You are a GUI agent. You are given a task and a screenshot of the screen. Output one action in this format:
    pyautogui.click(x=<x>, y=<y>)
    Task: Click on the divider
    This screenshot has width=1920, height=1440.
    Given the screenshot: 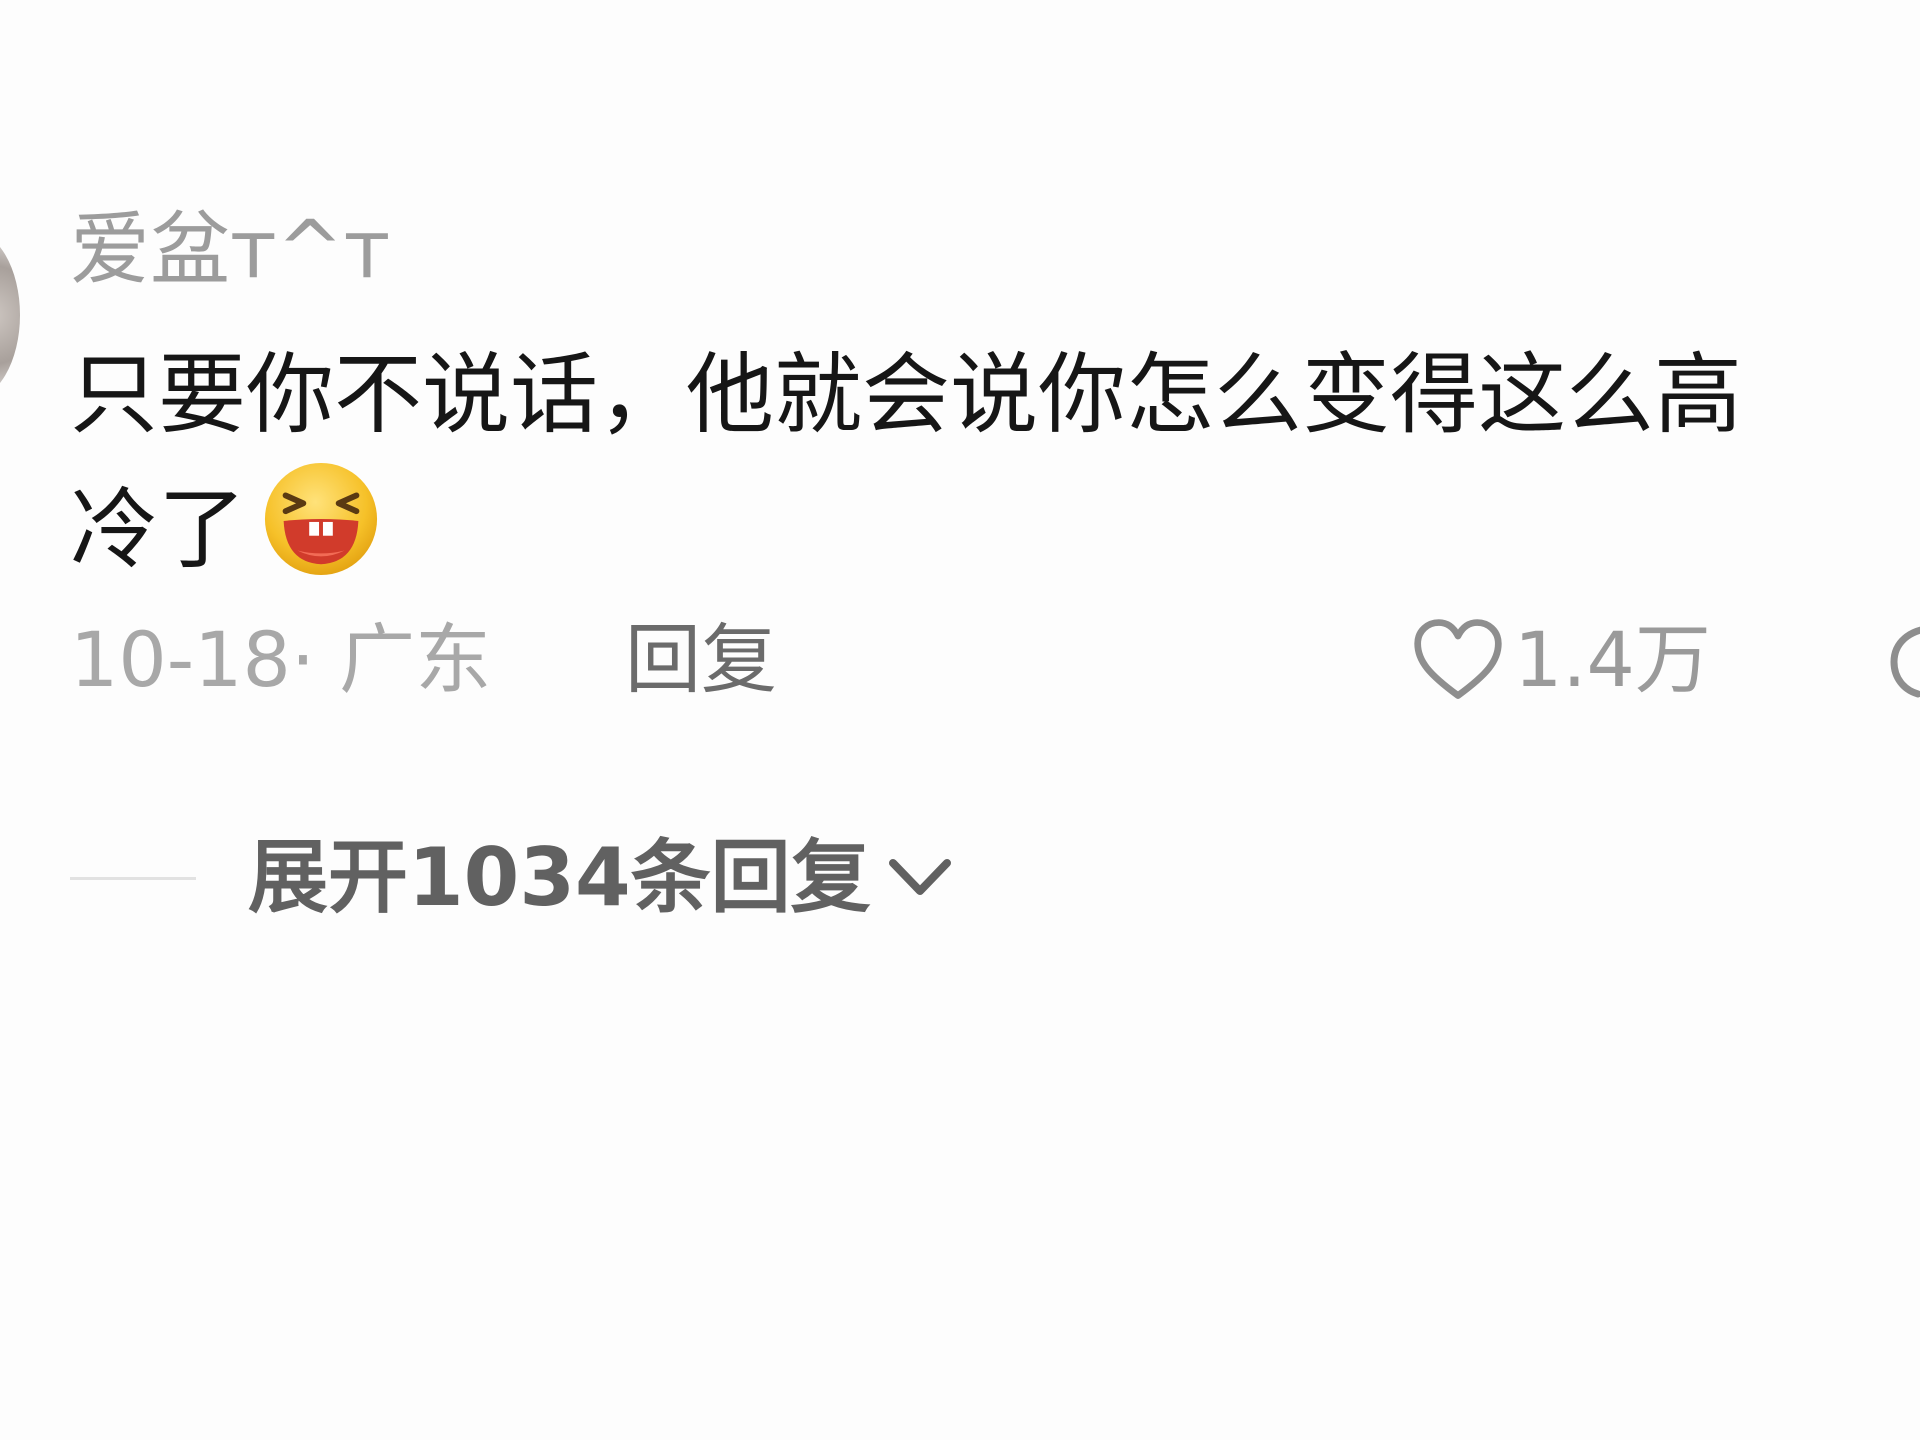 What is the action you would take?
    pyautogui.click(x=133, y=878)
    